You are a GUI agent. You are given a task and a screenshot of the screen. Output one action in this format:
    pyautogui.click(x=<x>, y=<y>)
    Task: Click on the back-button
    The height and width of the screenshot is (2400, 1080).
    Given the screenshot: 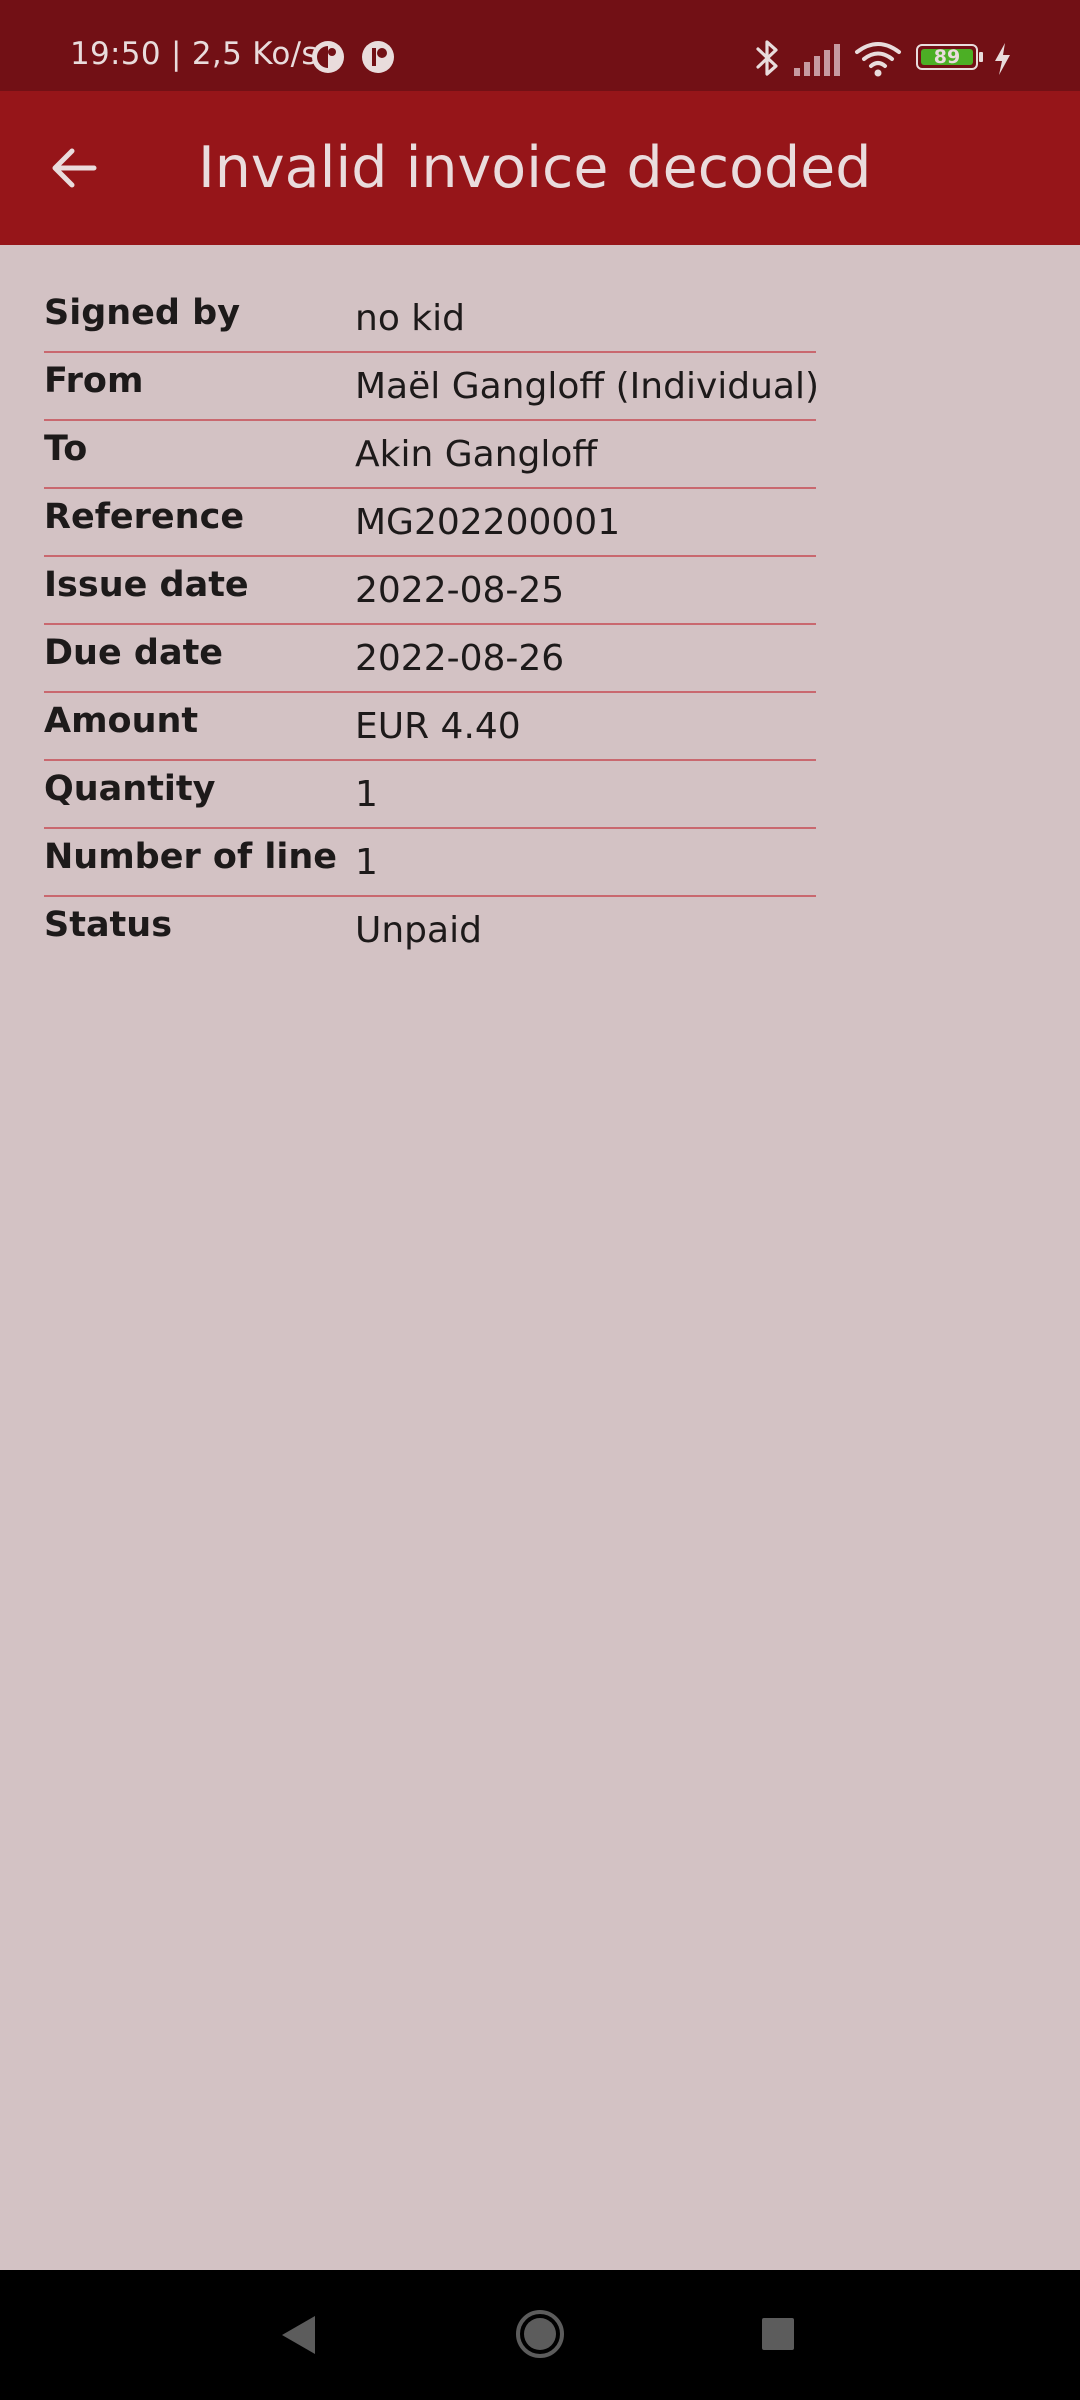 What is the action you would take?
    pyautogui.click(x=74, y=168)
    